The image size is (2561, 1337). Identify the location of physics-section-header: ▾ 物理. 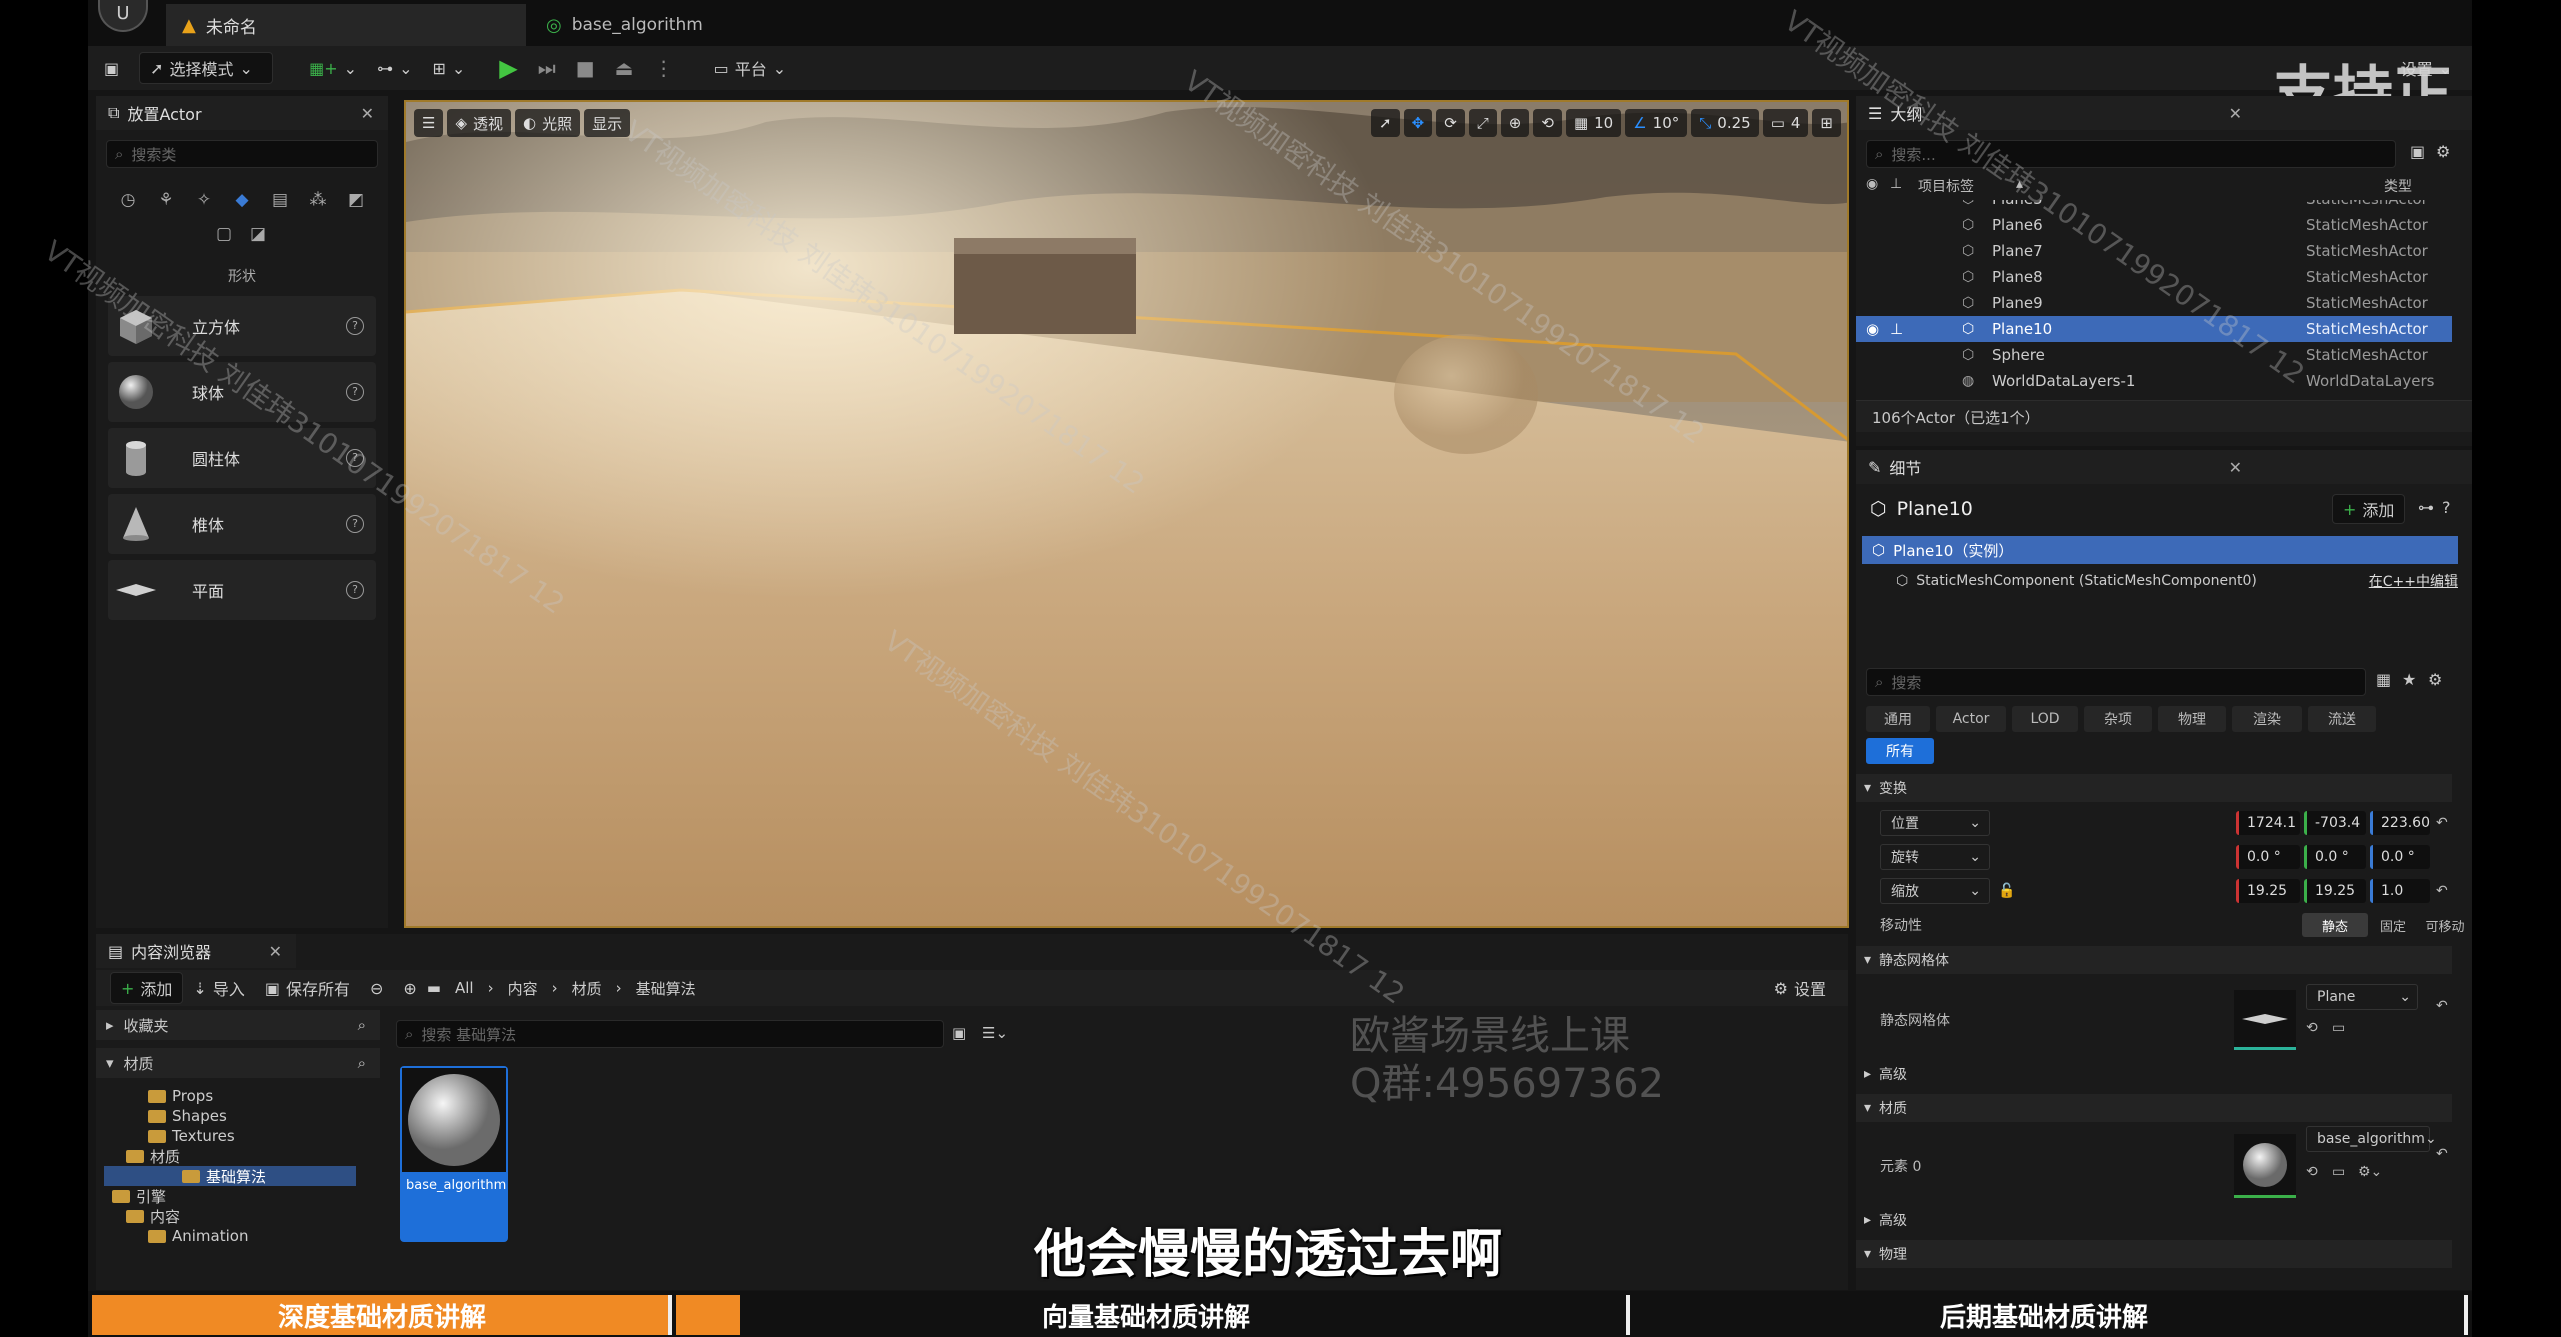
(2154, 1254).